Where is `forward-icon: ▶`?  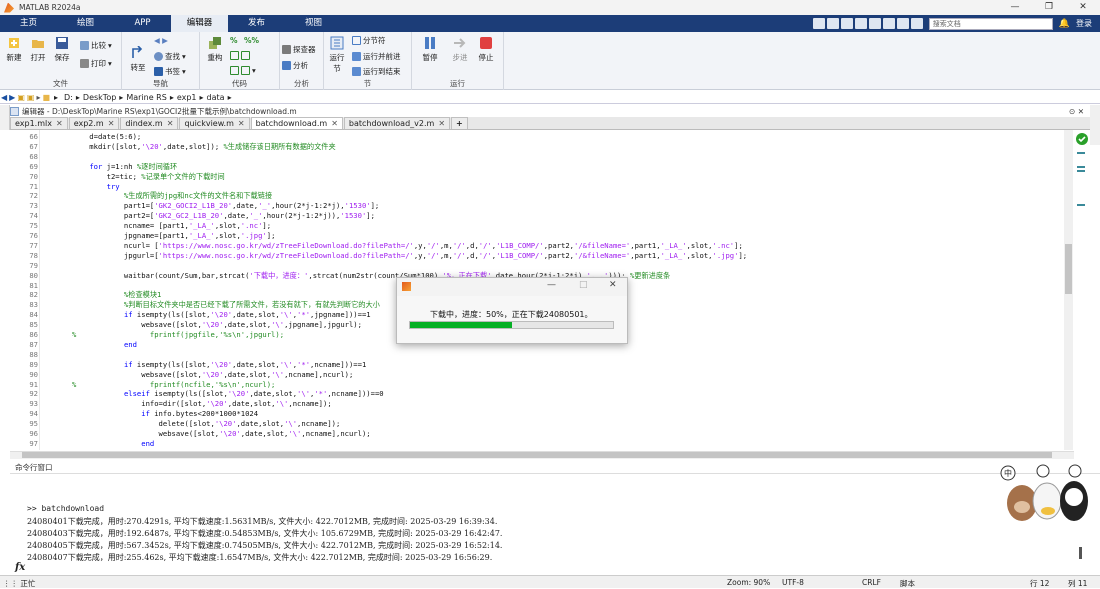 forward-icon: ▶ is located at coordinates (12, 97).